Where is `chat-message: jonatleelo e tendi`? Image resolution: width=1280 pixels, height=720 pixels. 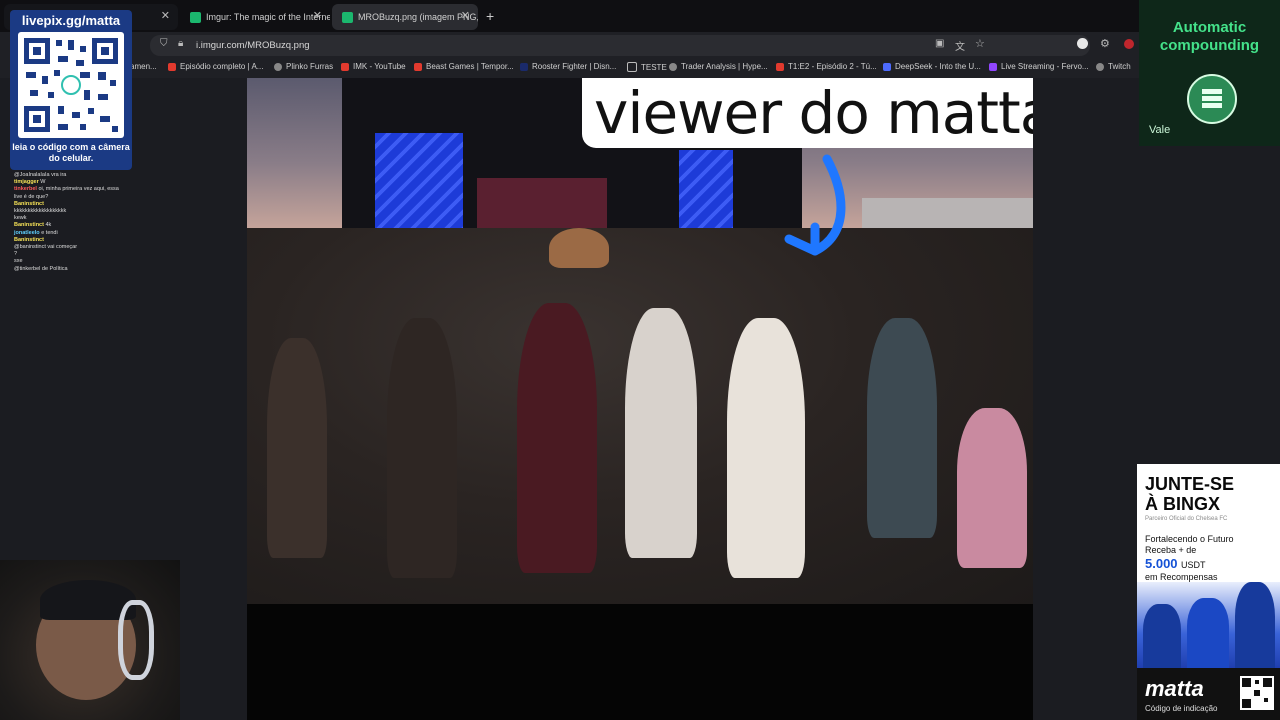
chat-message: jonatleelo e tendi is located at coordinates (36, 232).